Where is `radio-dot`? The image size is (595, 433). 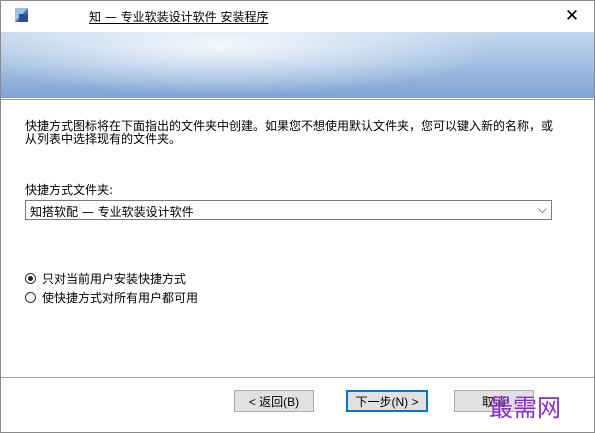
radio-dot is located at coordinates (30, 278).